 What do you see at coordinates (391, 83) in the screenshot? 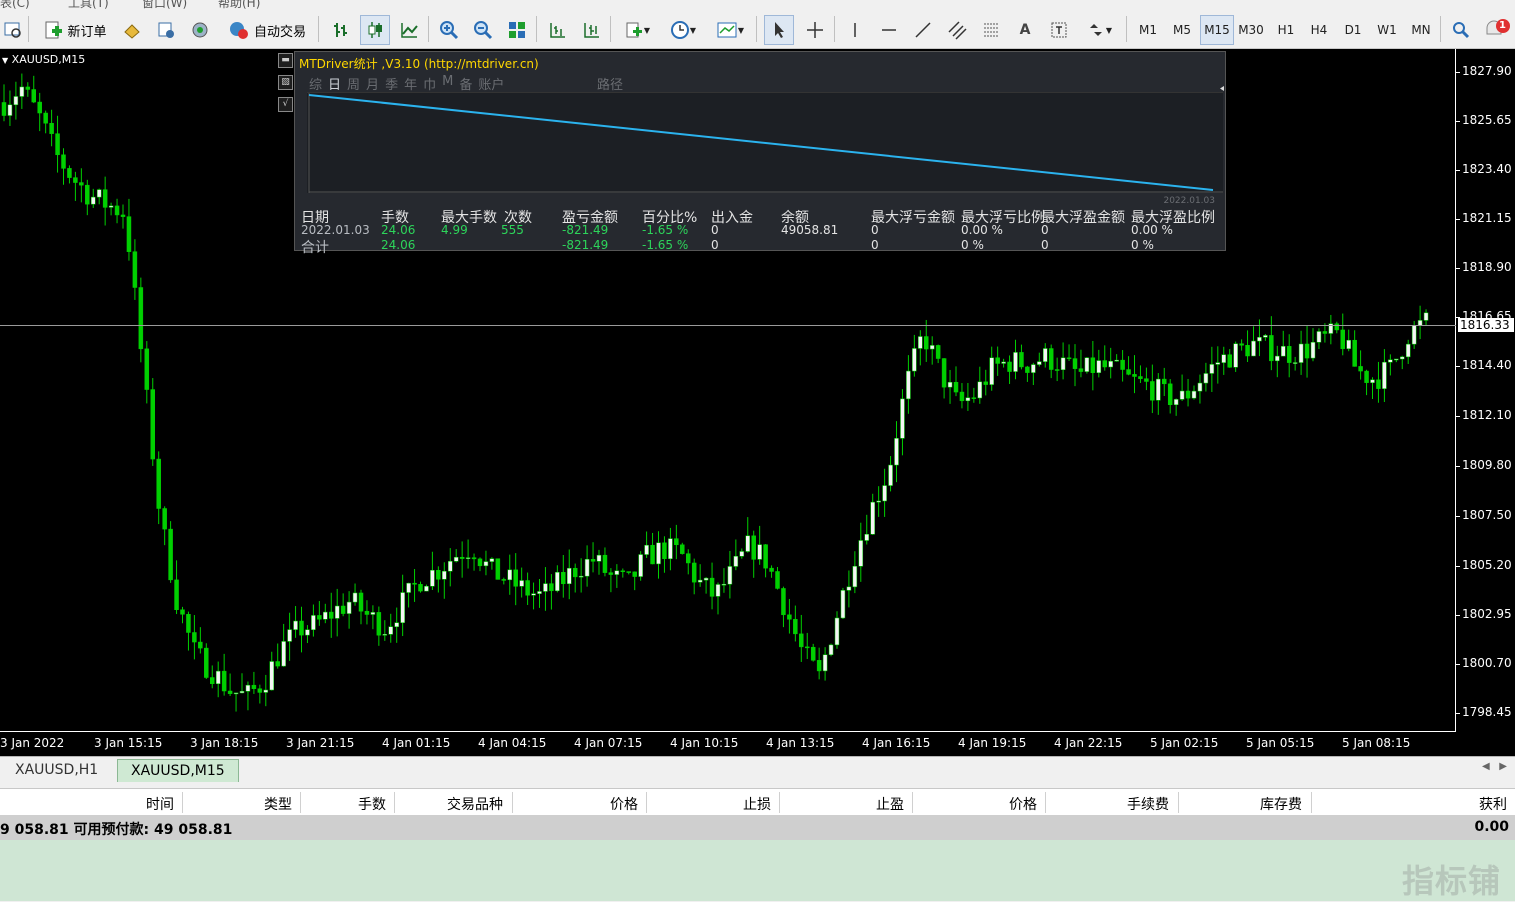
I see `panel-tab-quarter: 季` at bounding box center [391, 83].